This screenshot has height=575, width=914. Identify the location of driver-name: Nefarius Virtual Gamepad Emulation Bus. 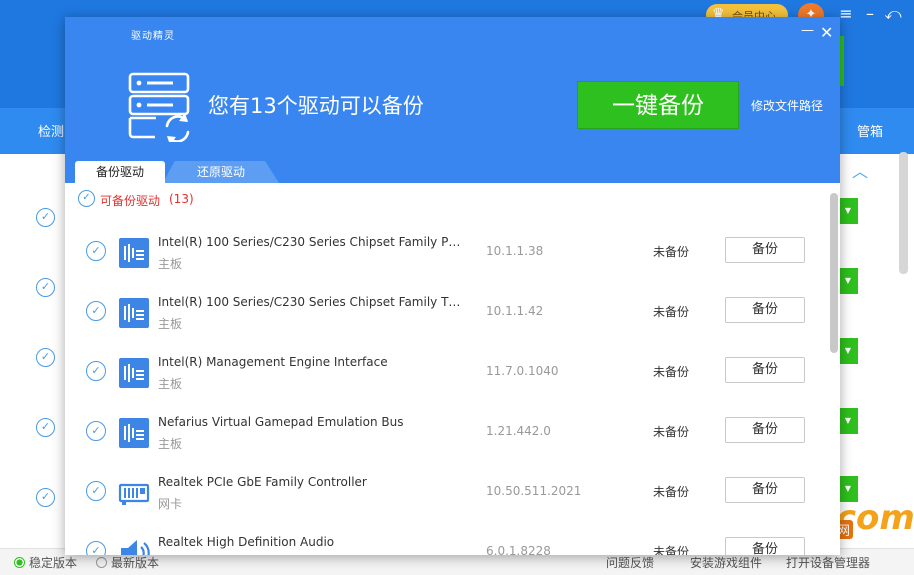
(281, 422).